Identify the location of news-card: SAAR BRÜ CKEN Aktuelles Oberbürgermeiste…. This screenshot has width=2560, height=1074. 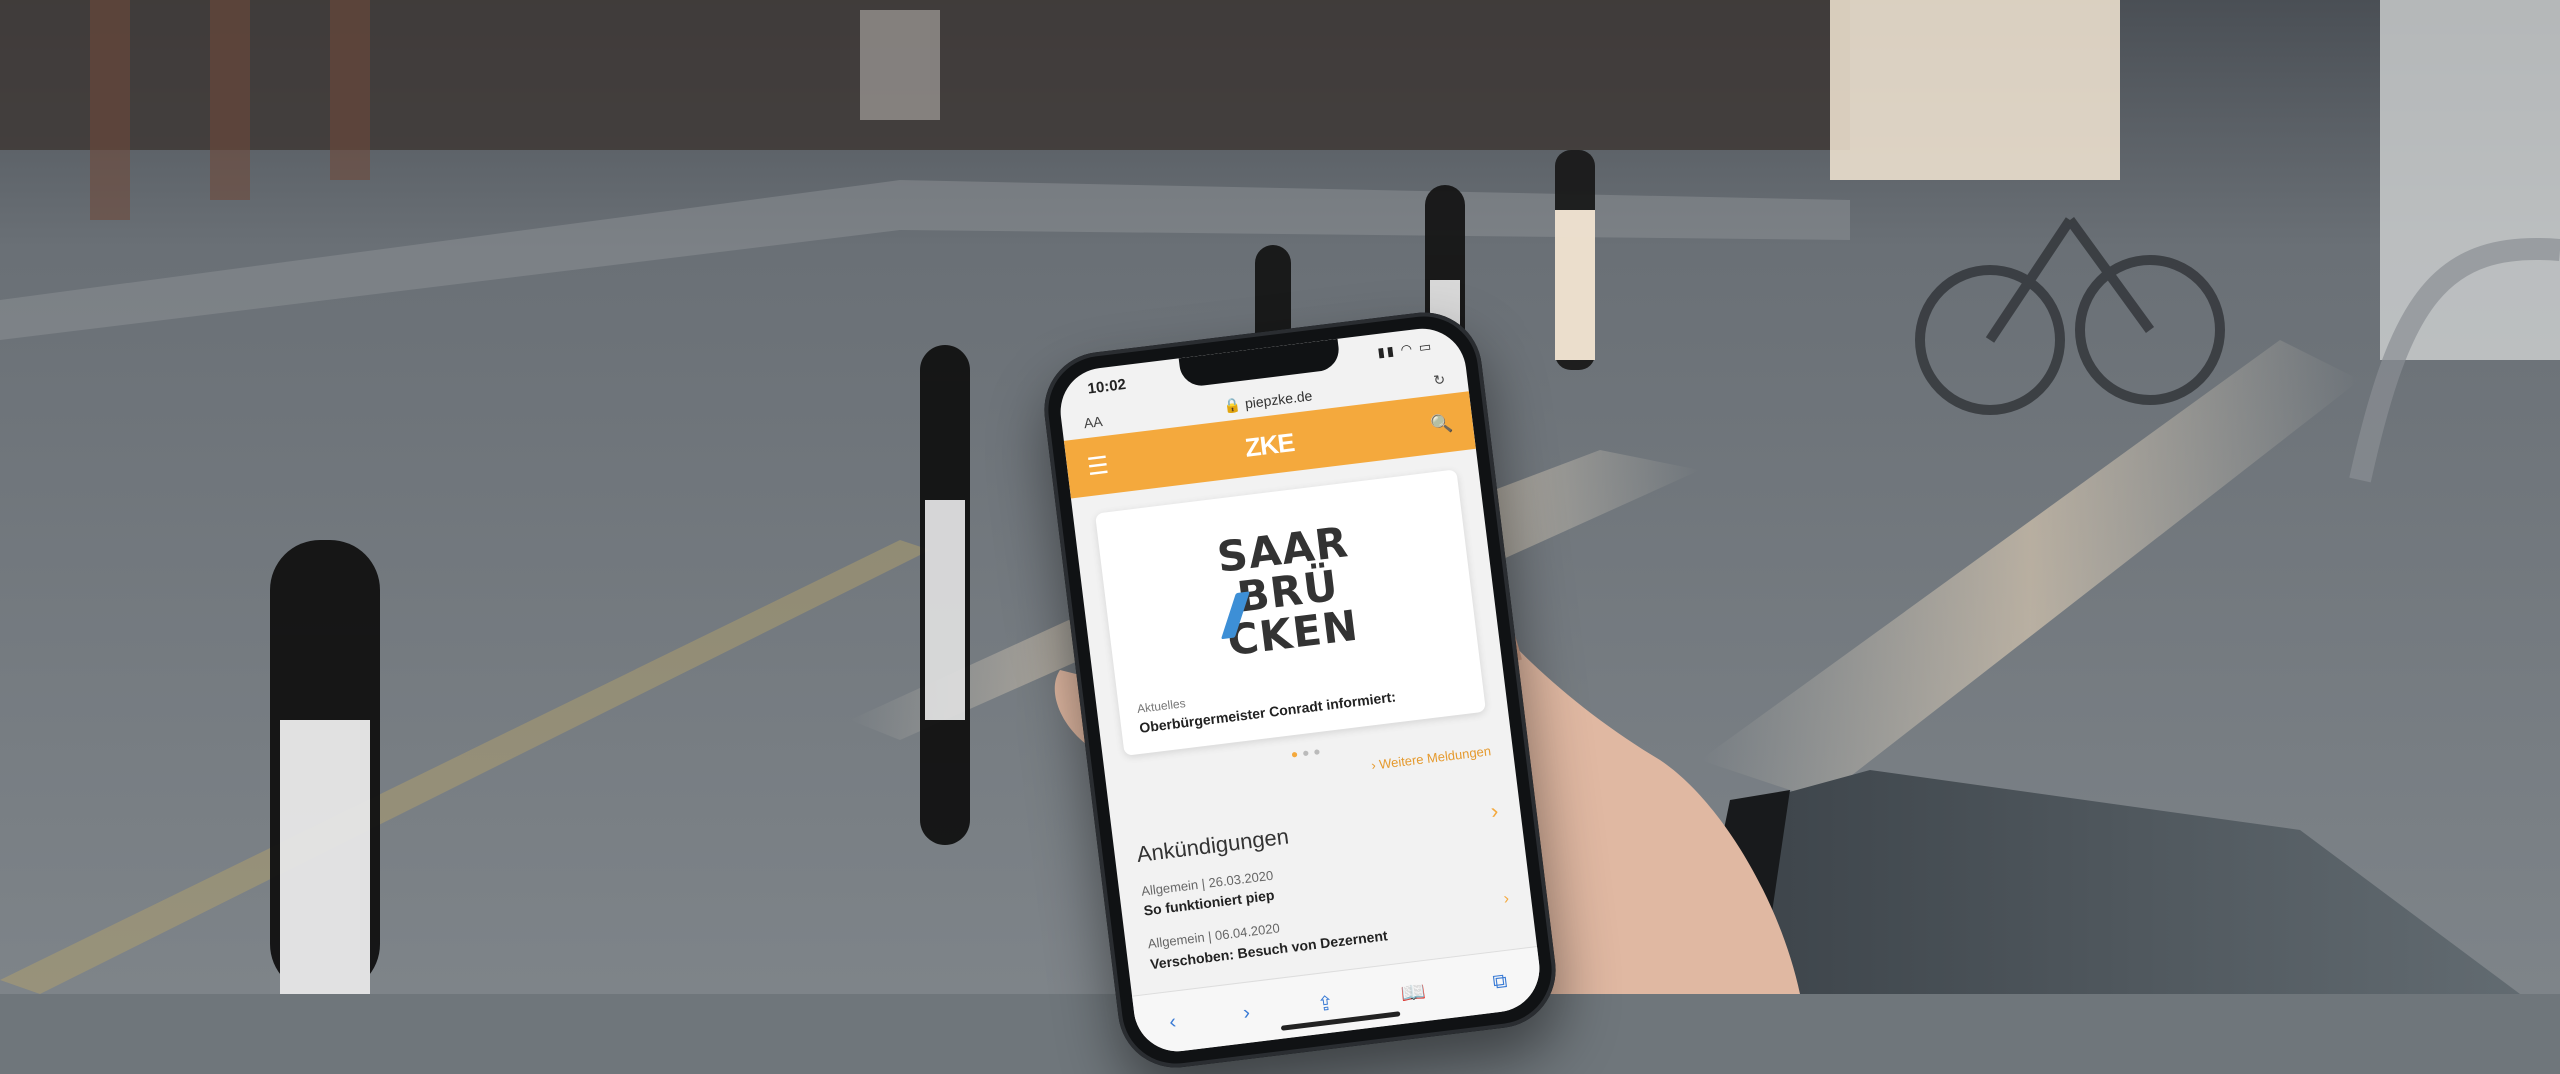
(1290, 612).